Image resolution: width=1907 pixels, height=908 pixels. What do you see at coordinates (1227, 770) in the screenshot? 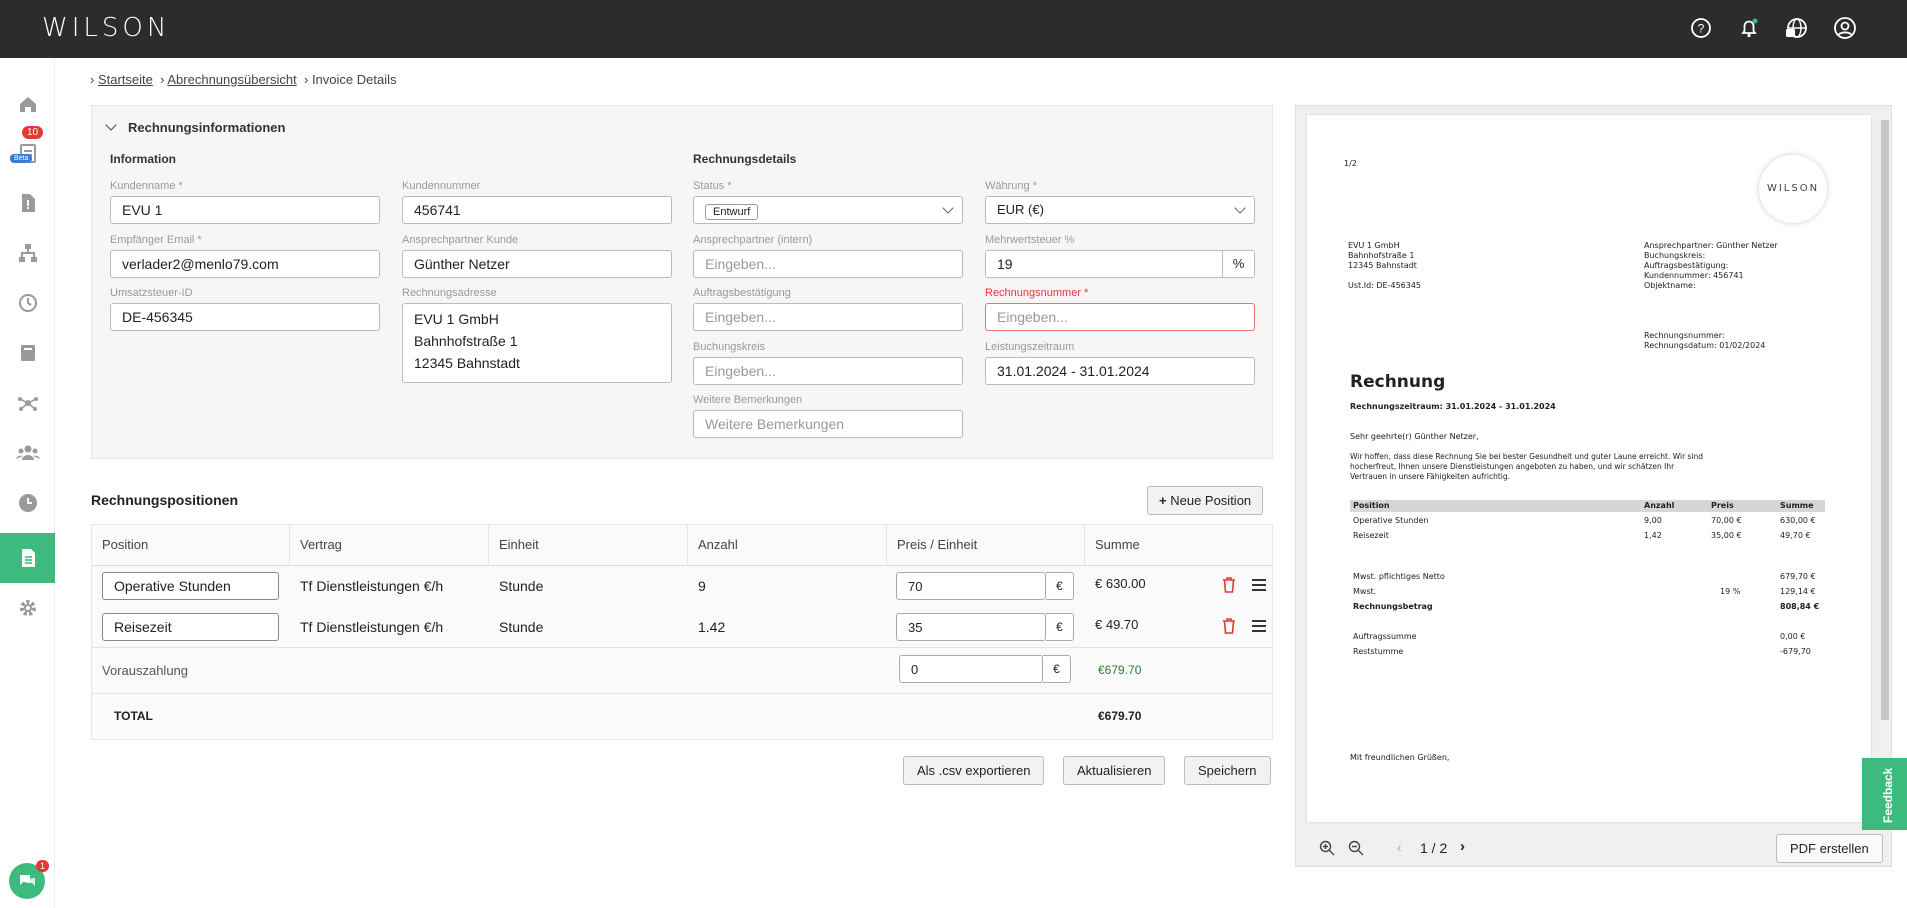
I see `save-button: Speichern` at bounding box center [1227, 770].